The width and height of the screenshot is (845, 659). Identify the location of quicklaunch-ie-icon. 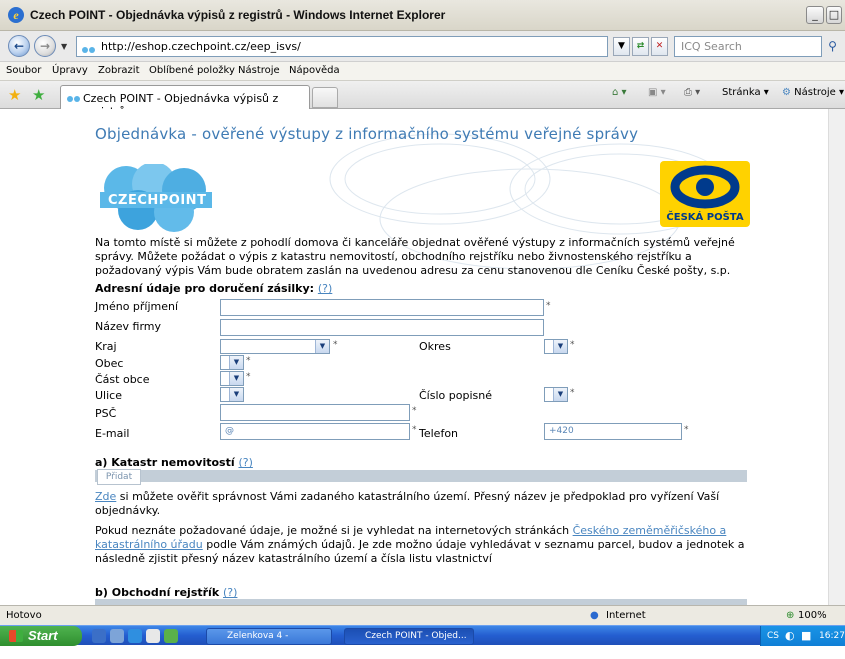
(135, 636).